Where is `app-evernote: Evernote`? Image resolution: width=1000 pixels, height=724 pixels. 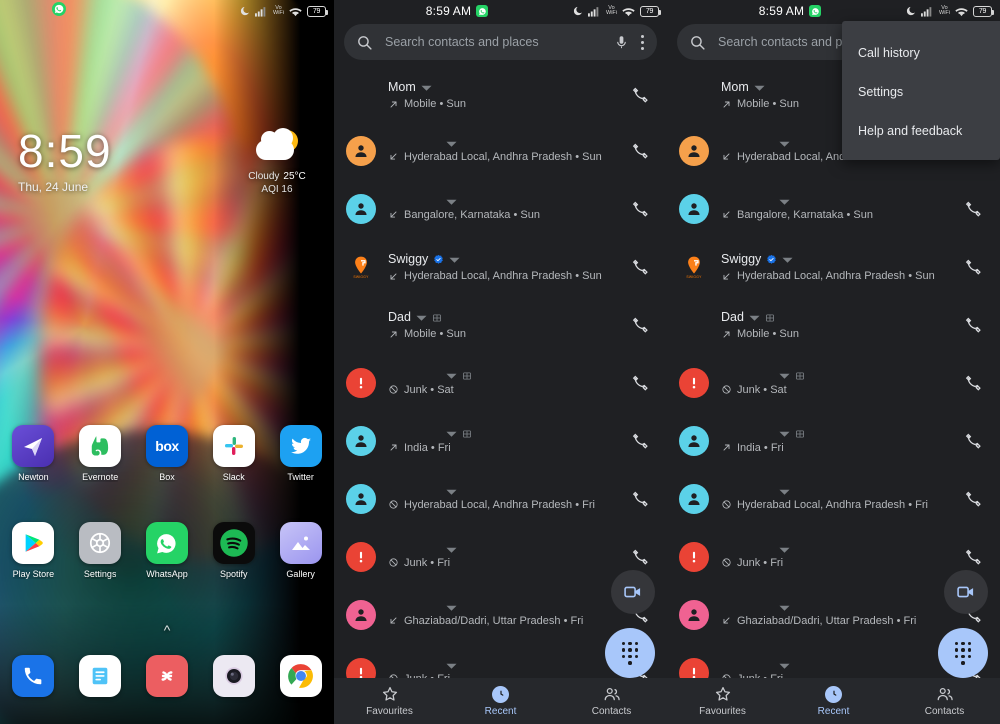 app-evernote: Evernote is located at coordinates (100, 453).